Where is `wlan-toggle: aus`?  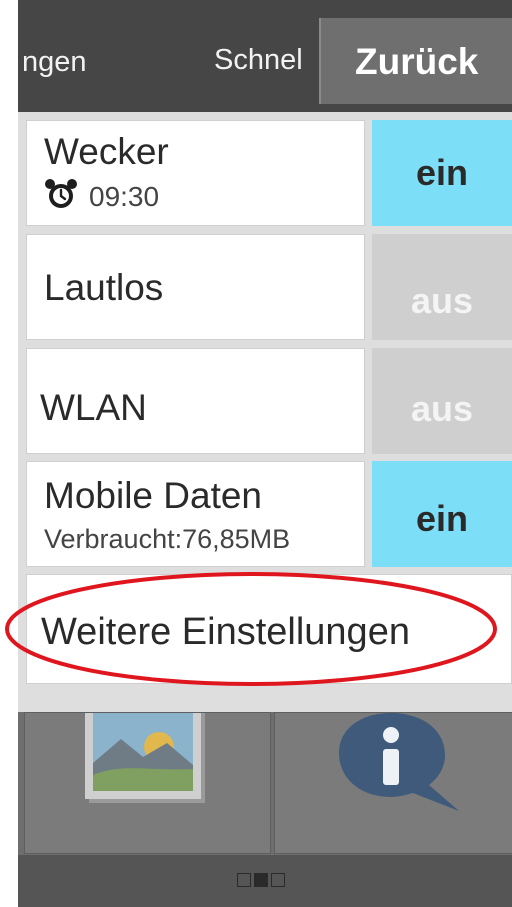
wlan-toggle: aus is located at coordinates (442, 401).